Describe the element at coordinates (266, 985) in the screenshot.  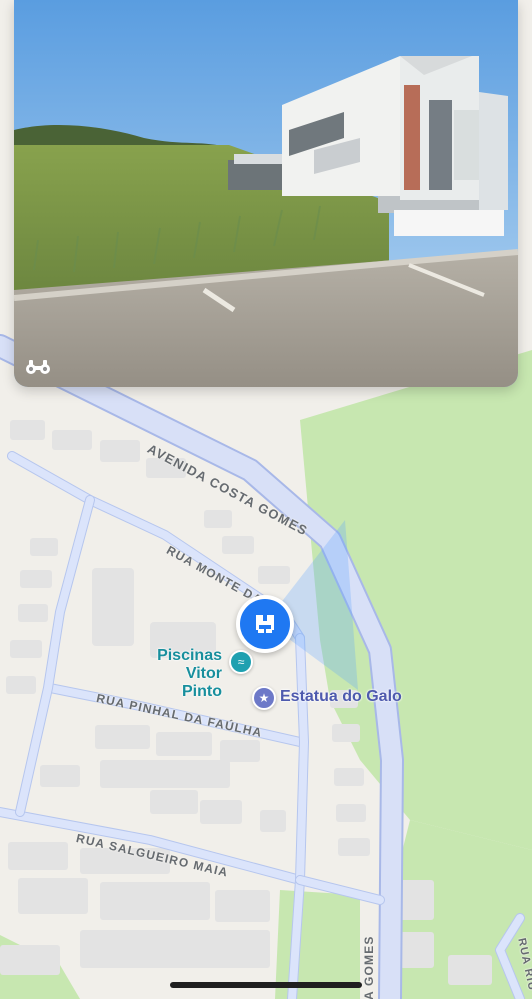
I see `home-indicator` at that location.